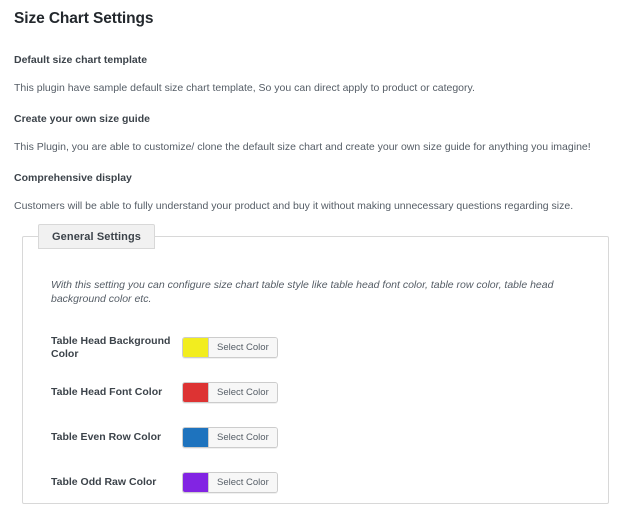 Image resolution: width=628 pixels, height=505 pixels. Describe the element at coordinates (320, 392) in the screenshot. I see `setting-row-table-head-font-color: Table Head Font Color Select Color` at that location.